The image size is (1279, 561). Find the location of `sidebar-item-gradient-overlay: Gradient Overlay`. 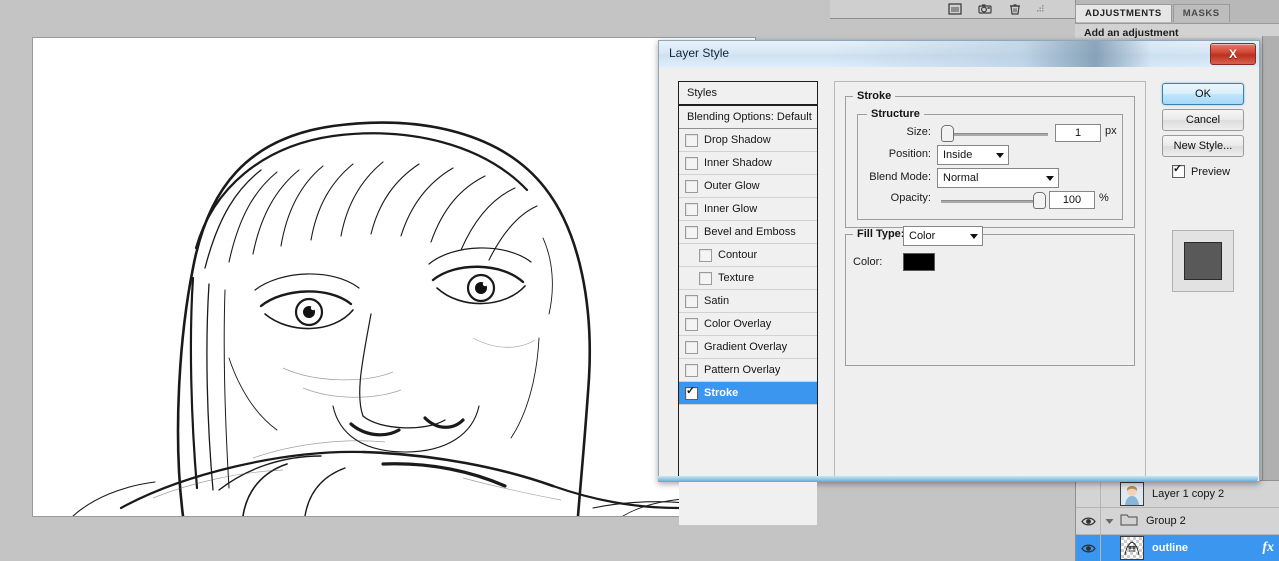

sidebar-item-gradient-overlay: Gradient Overlay is located at coordinates (748, 347).